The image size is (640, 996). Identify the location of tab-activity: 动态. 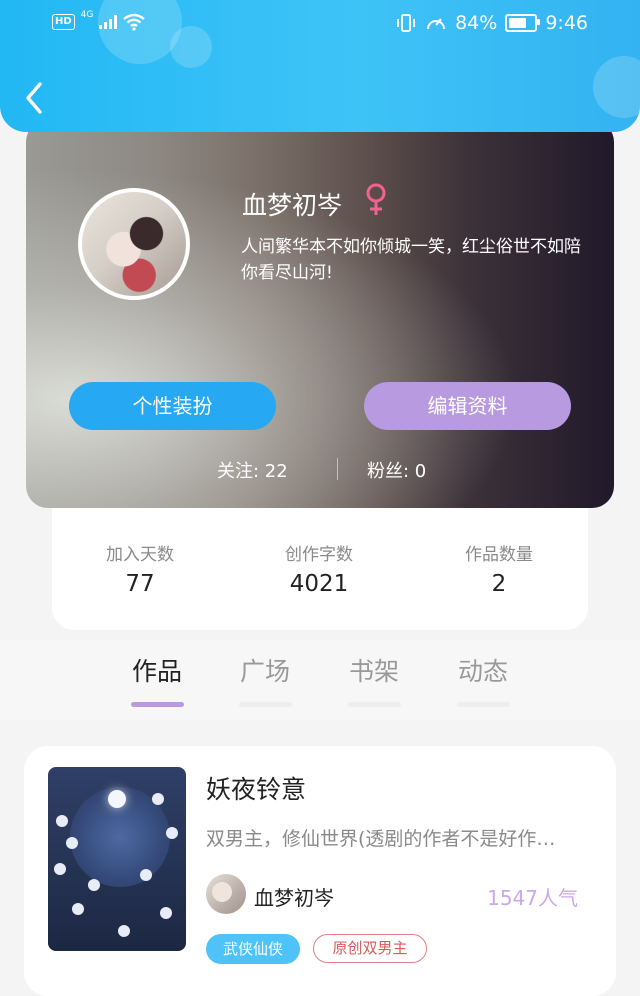
(483, 679).